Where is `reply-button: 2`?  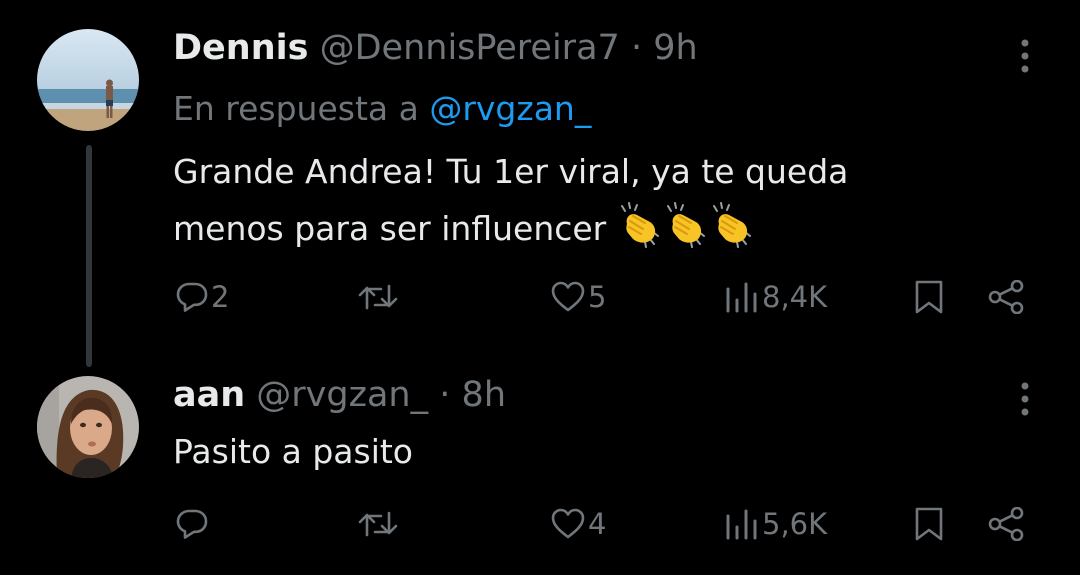 reply-button: 2 is located at coordinates (202, 297).